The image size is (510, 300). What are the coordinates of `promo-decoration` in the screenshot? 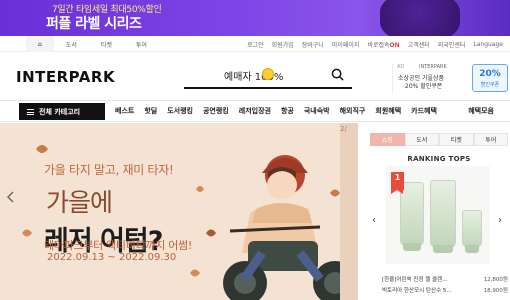 It's located at (420, 18).